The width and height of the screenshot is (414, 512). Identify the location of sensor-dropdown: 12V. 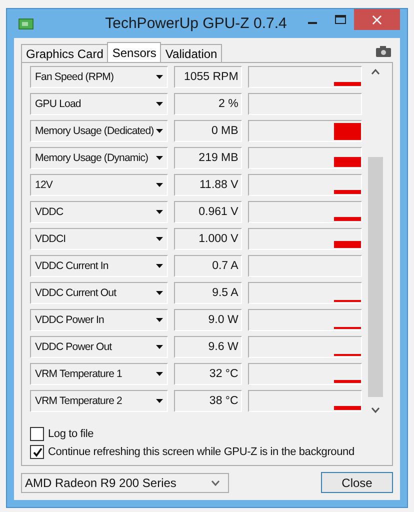
(99, 185).